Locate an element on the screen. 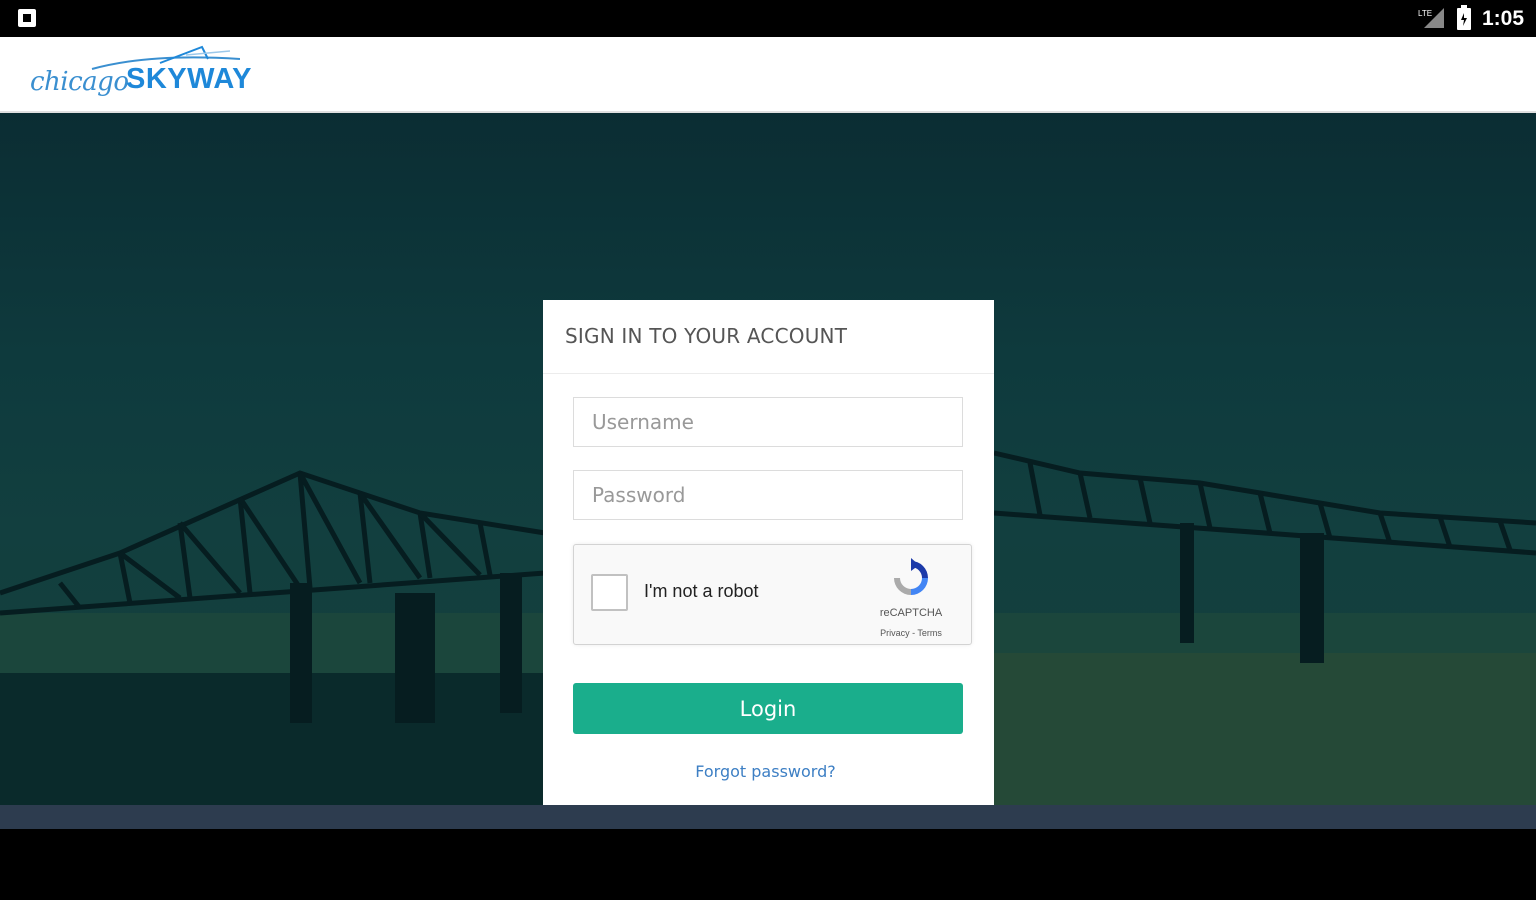 This screenshot has width=1536, height=900. login-title: SIGN IN TO YOUR ACCOUNT is located at coordinates (706, 336).